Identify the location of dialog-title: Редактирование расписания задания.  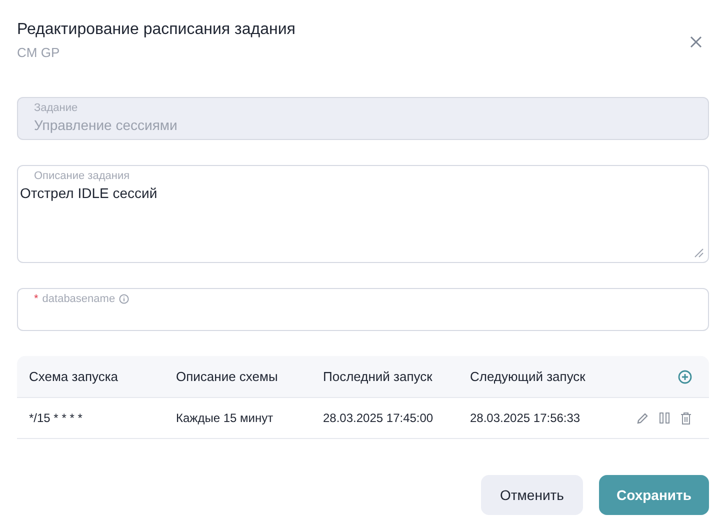
(156, 30).